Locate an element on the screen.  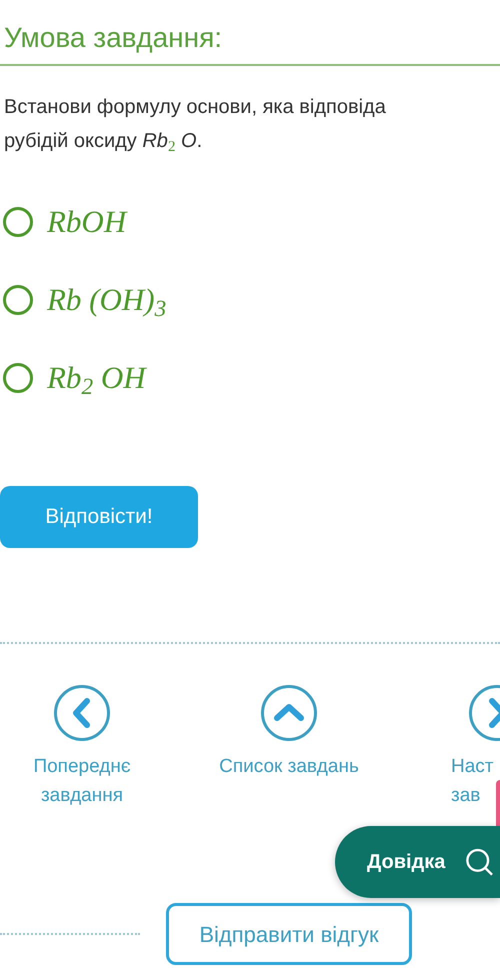
option-label: Rb$_{2}$ OH is located at coordinates (96, 378).